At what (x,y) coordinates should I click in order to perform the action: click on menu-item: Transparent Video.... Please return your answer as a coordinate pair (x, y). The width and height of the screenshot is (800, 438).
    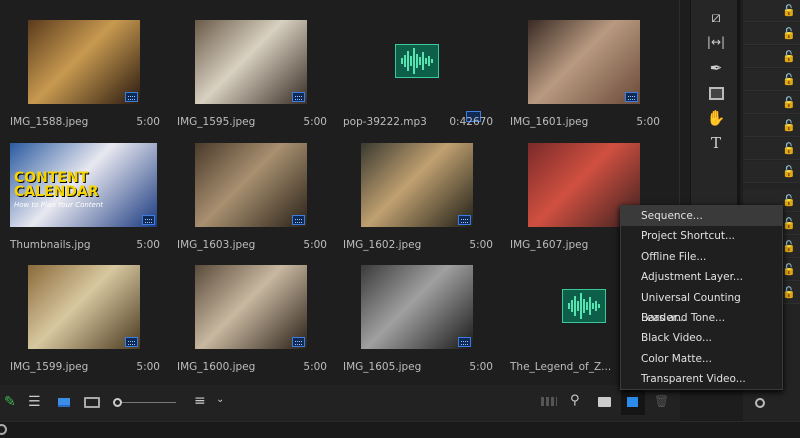
    Looking at the image, I should click on (701, 379).